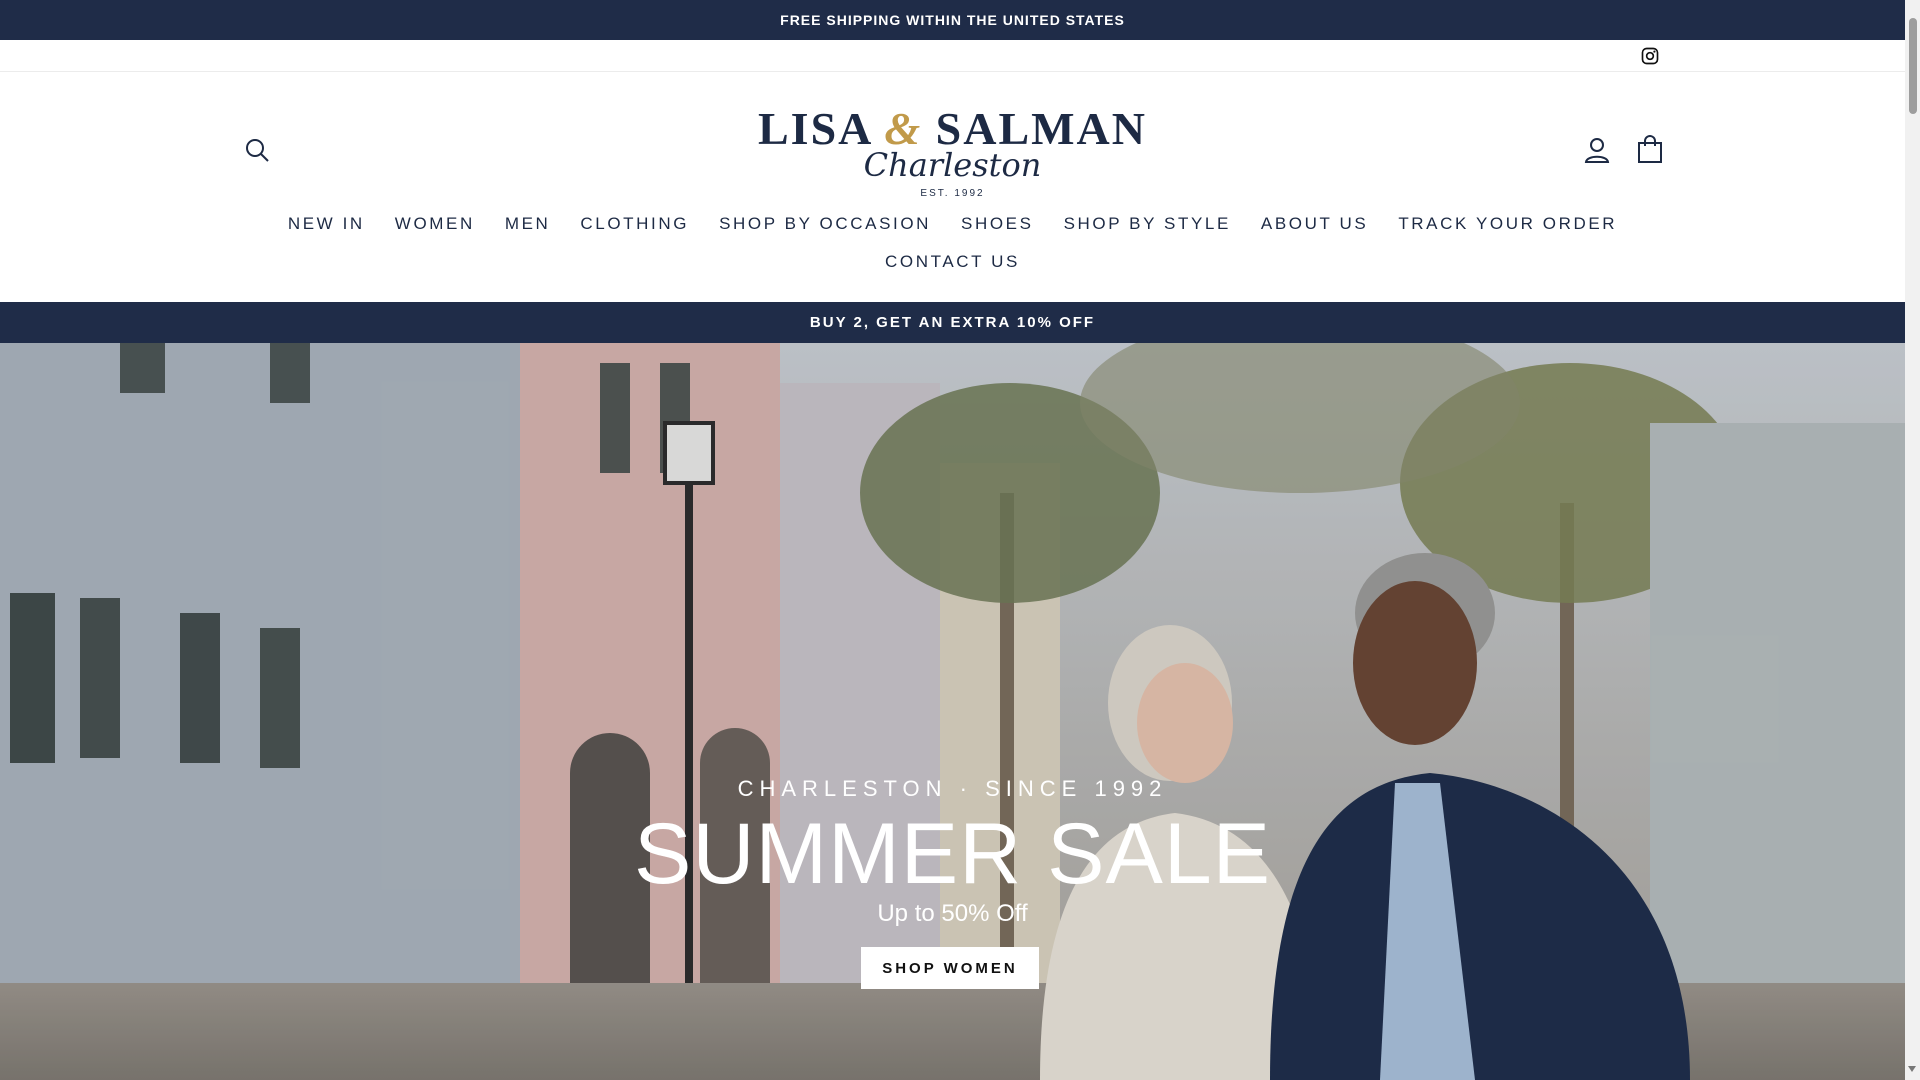 The image size is (1920, 1080). I want to click on user-icon, so click(1597, 150).